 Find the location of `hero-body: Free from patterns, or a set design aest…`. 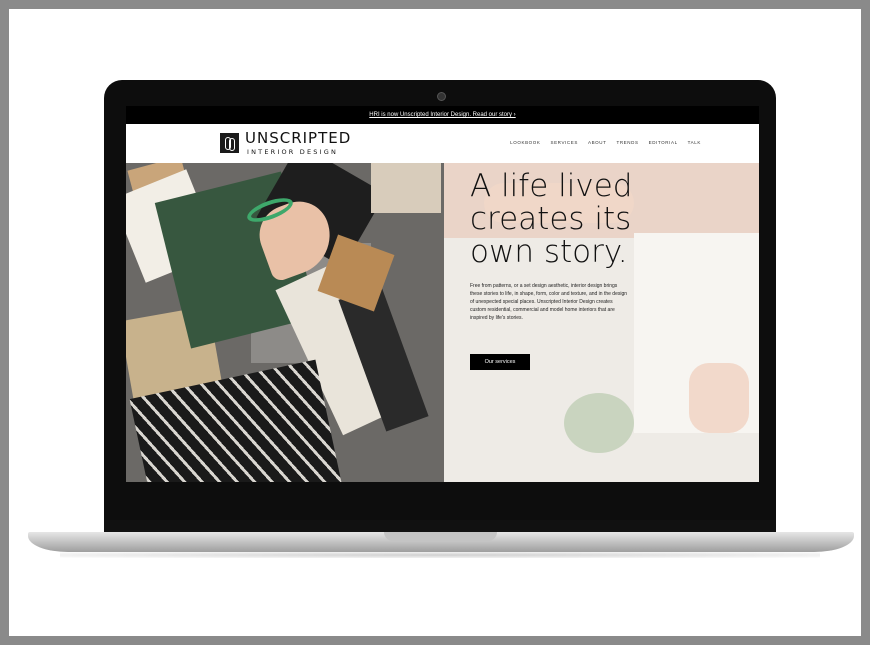

hero-body: Free from patterns, or a set design aest… is located at coordinates (549, 302).